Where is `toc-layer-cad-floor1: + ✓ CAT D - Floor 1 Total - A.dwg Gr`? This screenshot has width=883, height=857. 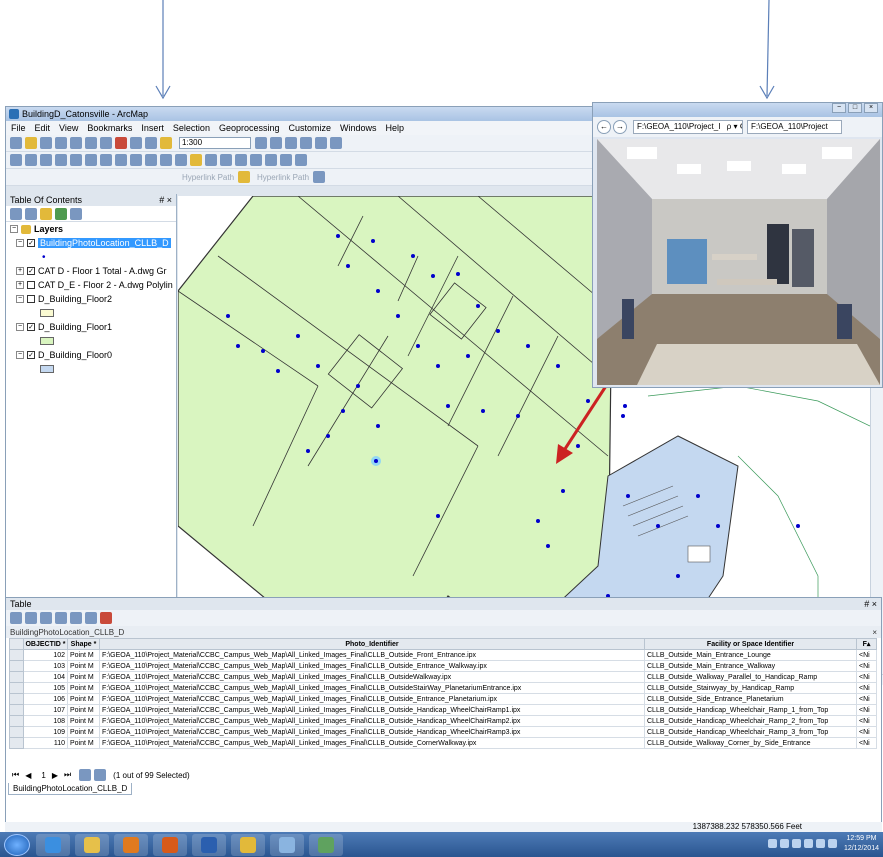
toc-layer-cad-floor1: + ✓ CAT D - Floor 1 Total - A.dwg Gr is located at coordinates (91, 271).